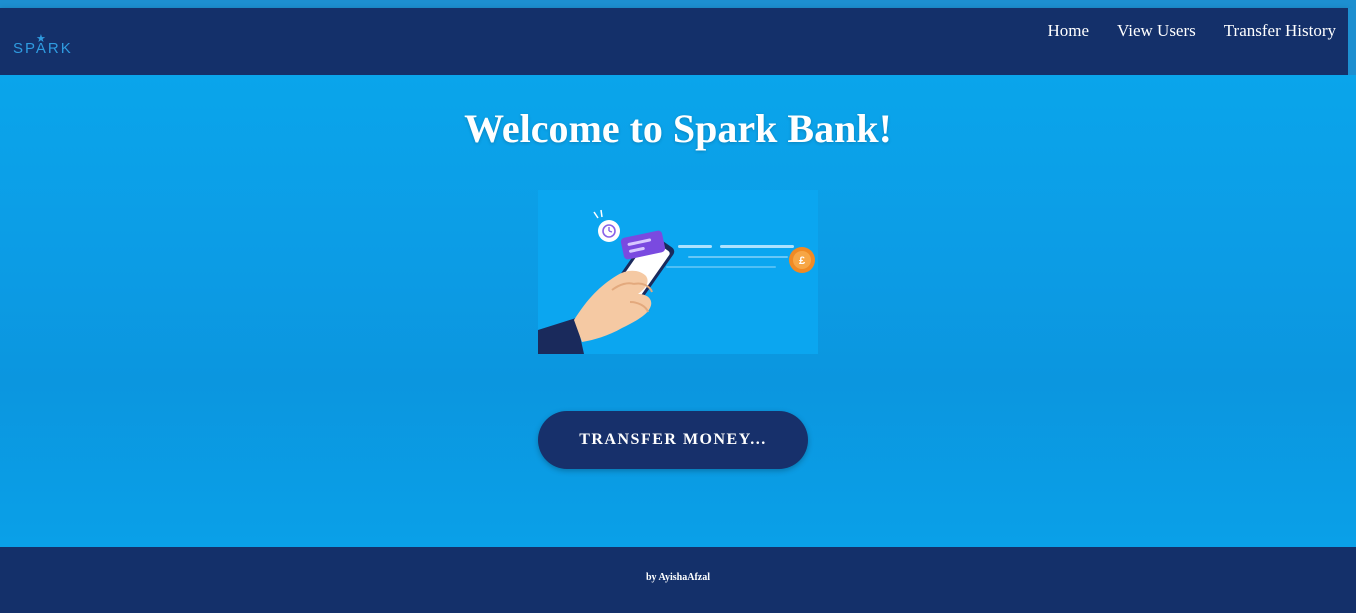  I want to click on footer: by AyishaAfzal, so click(678, 580).